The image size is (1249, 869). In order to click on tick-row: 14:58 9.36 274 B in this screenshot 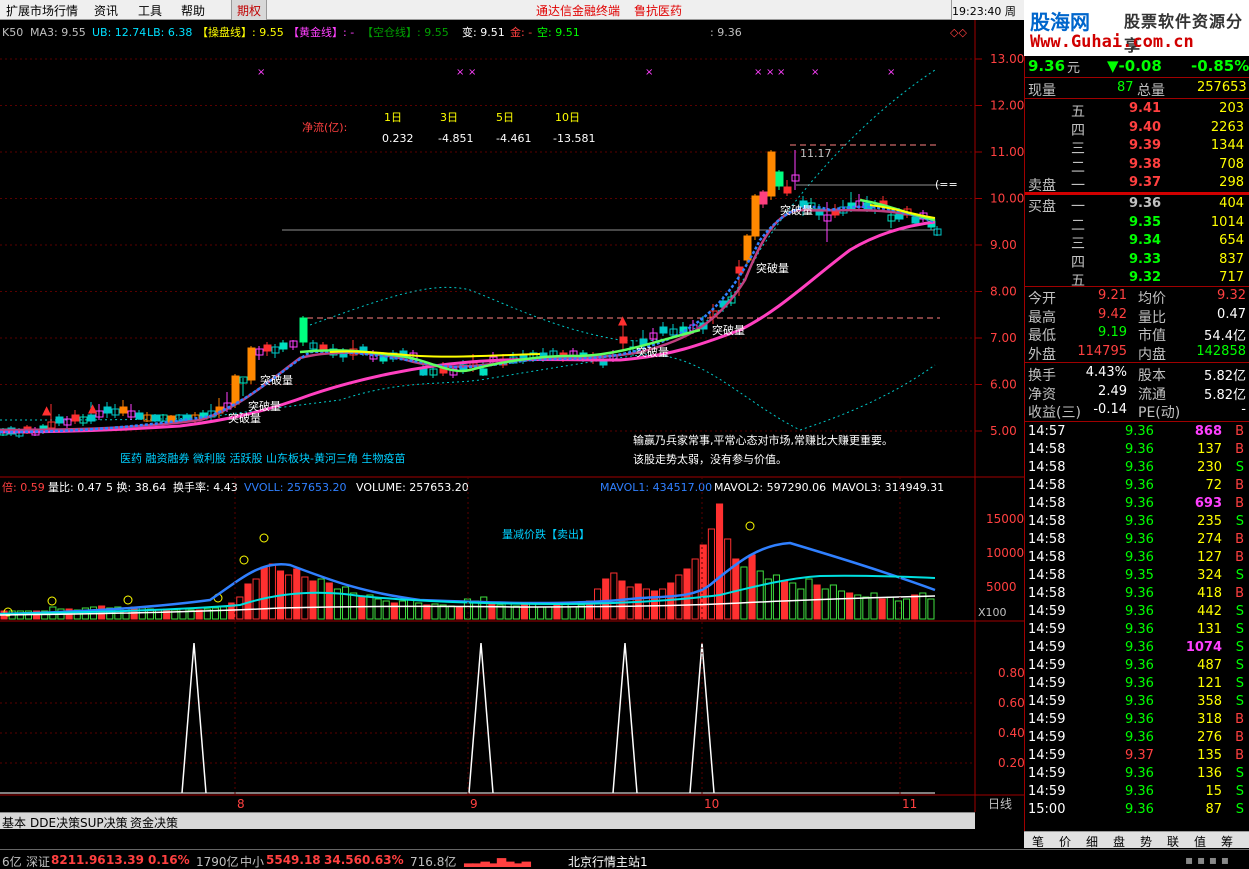, I will do `click(1137, 540)`.